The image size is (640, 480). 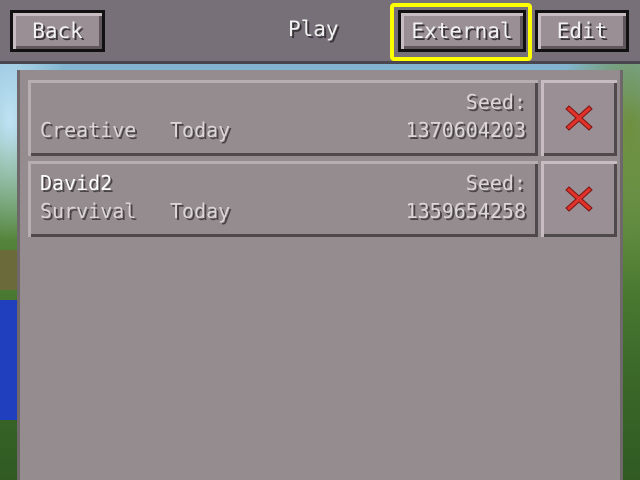 What do you see at coordinates (283, 118) in the screenshot?
I see `world-row: Creative Today Seed: 1370604203` at bounding box center [283, 118].